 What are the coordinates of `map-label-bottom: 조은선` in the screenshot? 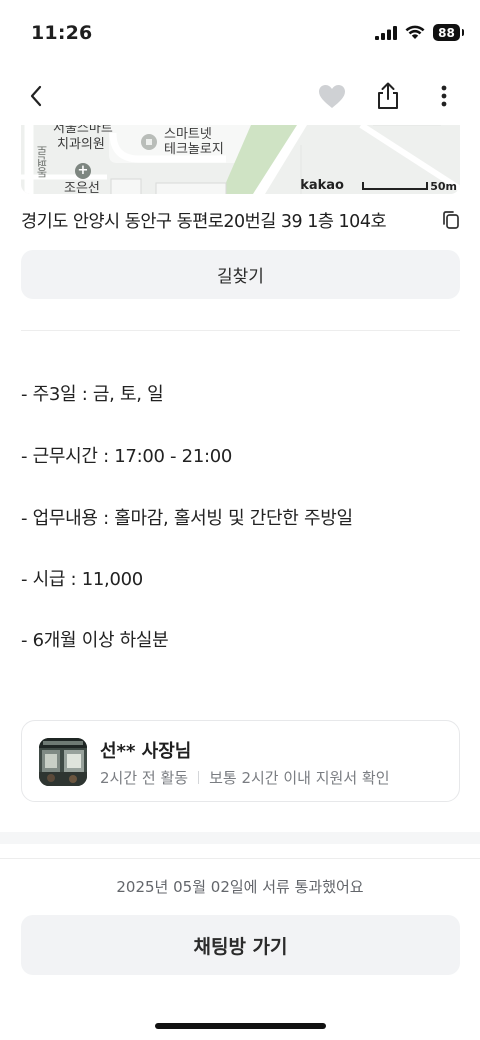 It's located at (82, 187).